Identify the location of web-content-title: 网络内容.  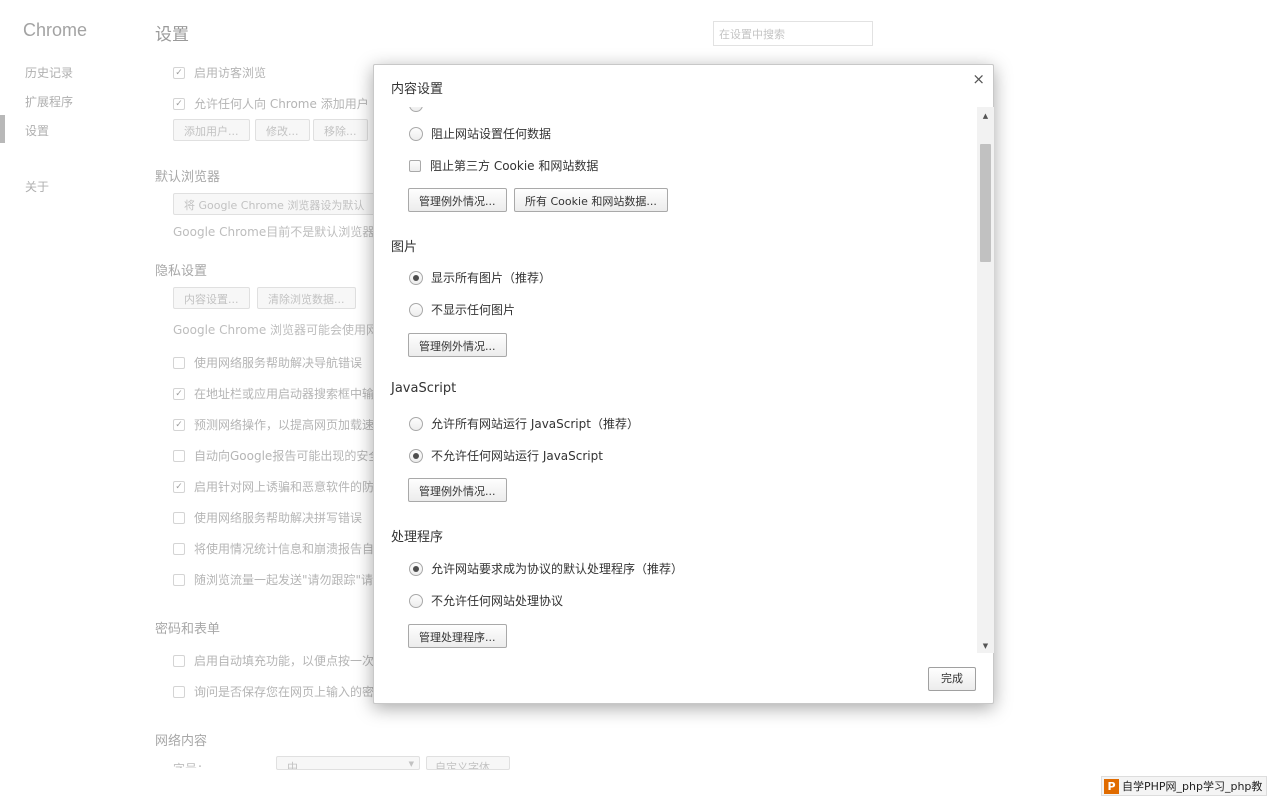
(181, 741).